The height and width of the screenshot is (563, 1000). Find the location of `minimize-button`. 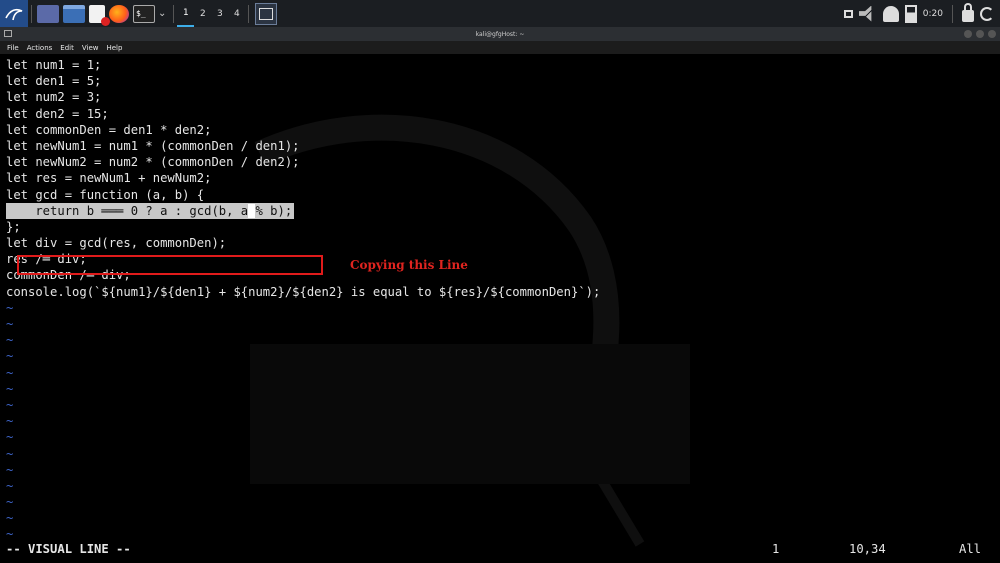

minimize-button is located at coordinates (968, 34).